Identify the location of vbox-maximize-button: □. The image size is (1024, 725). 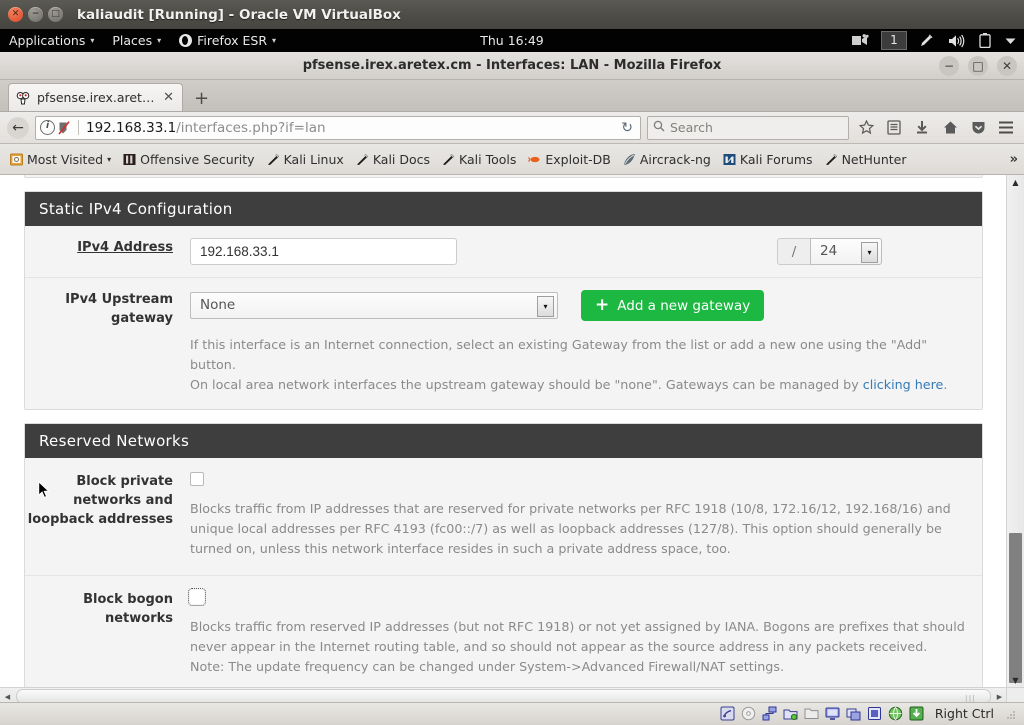
(55, 14).